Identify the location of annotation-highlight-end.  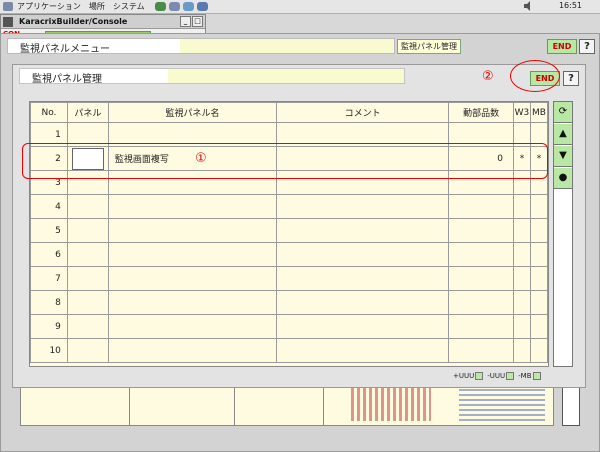
(535, 76).